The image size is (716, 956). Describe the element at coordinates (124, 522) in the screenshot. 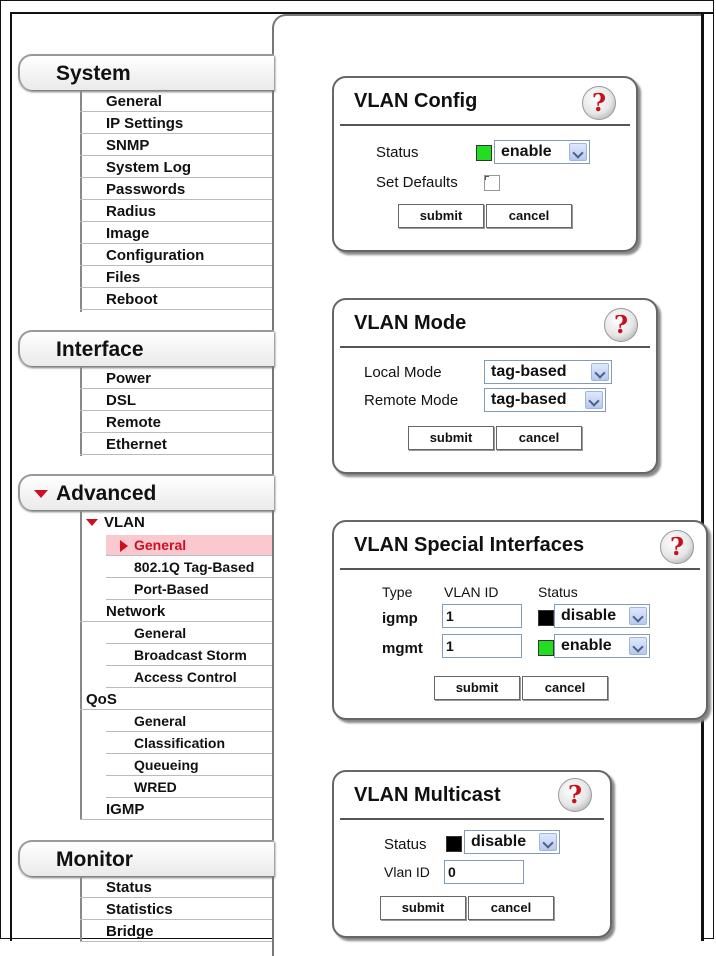

I see `nav-item-label: VLAN` at that location.